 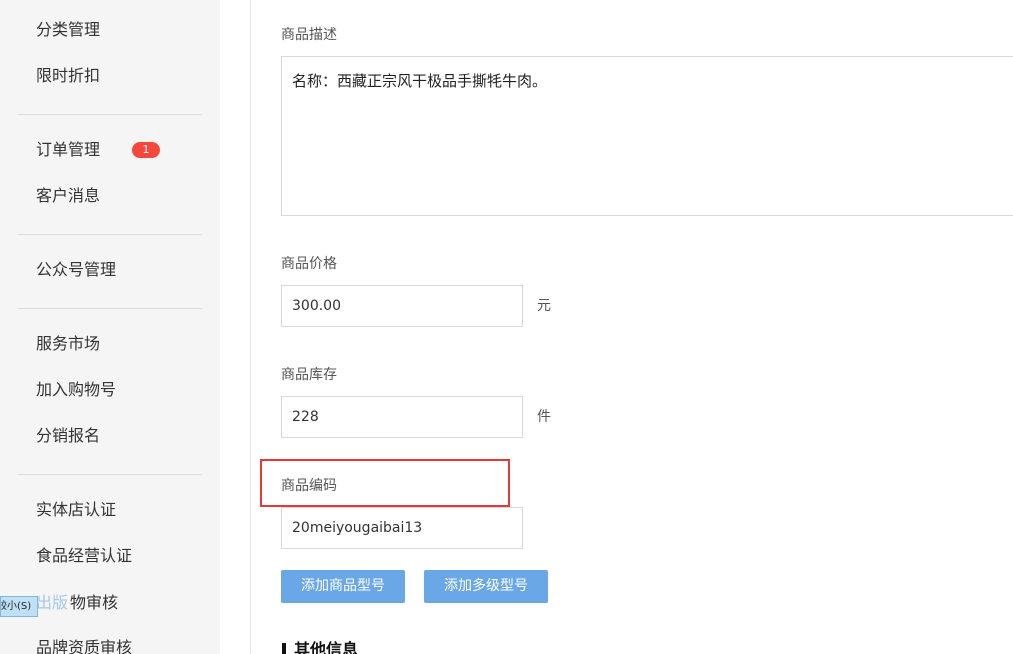 I want to click on price-label: 商品价格, so click(x=309, y=264).